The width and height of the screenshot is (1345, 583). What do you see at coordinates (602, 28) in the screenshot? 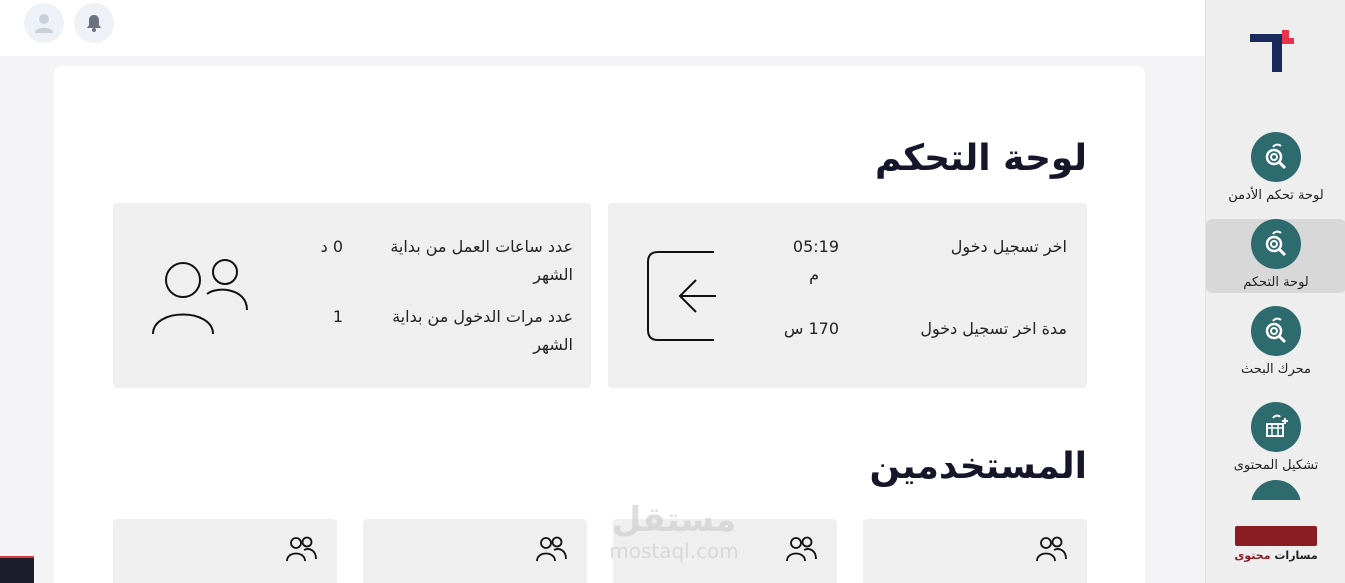
I see `top-bar` at bounding box center [602, 28].